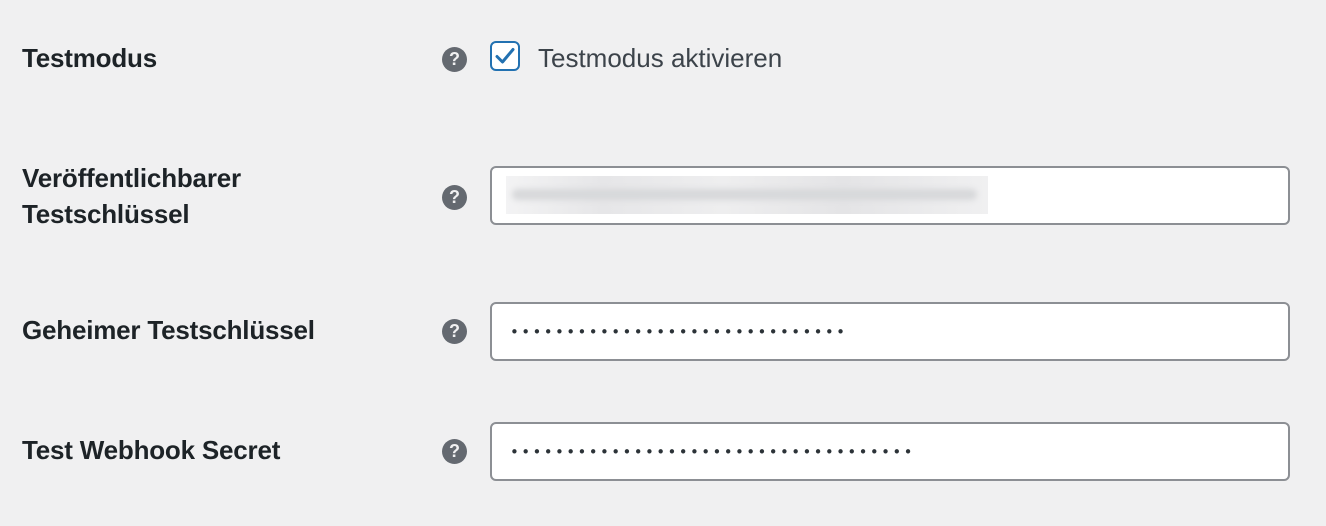 The image size is (1326, 526). I want to click on redacted-key-value, so click(747, 195).